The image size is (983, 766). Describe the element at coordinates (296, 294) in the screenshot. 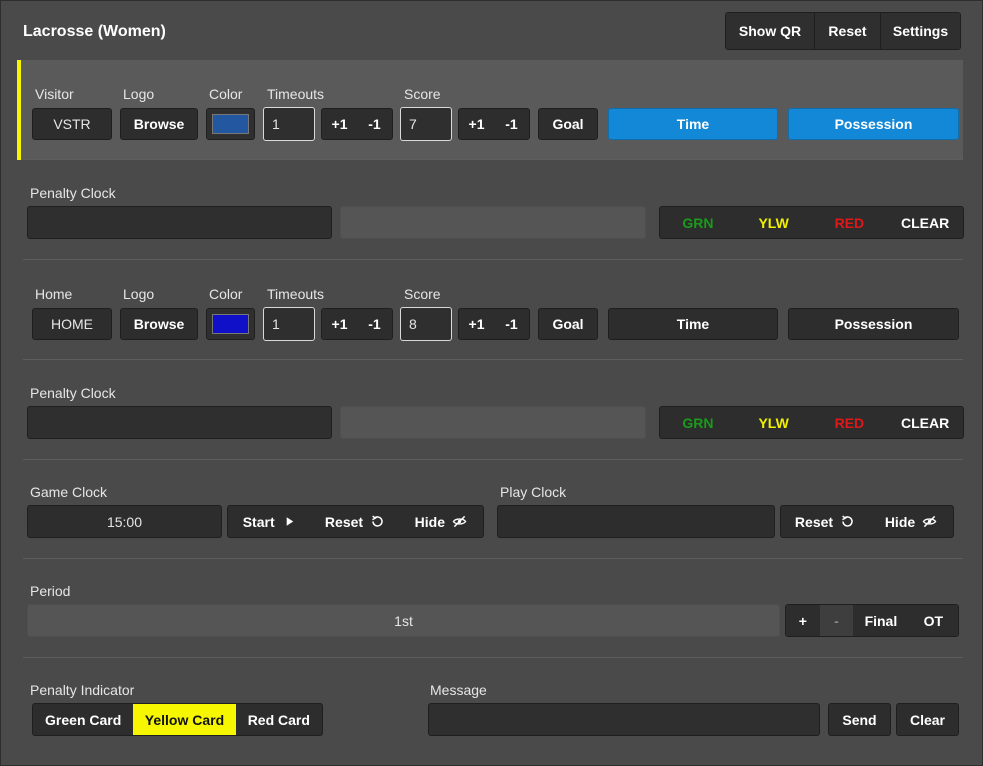

I see `home-timeouts-label: Timeouts` at that location.